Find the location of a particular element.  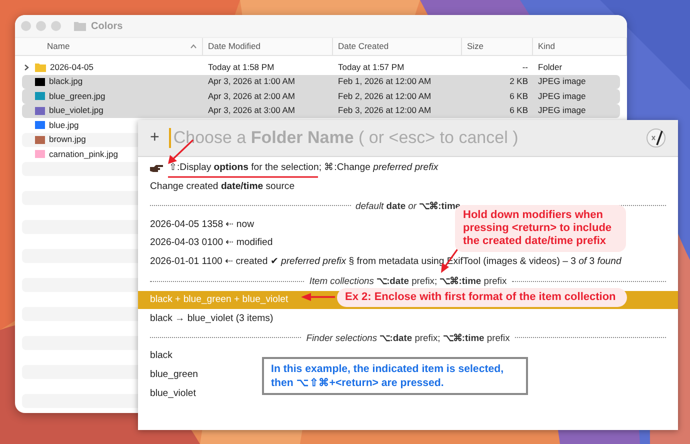

note-tooltip: In this example, the indicated item is selected, then ⌥⇧⌘+<return> are pressed. is located at coordinates (395, 376).